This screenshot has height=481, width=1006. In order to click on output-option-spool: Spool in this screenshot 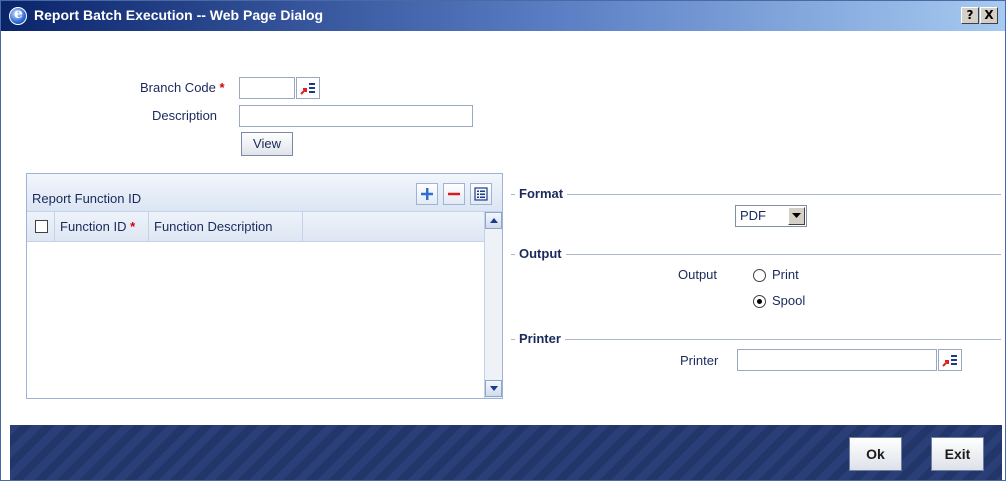, I will do `click(788, 300)`.